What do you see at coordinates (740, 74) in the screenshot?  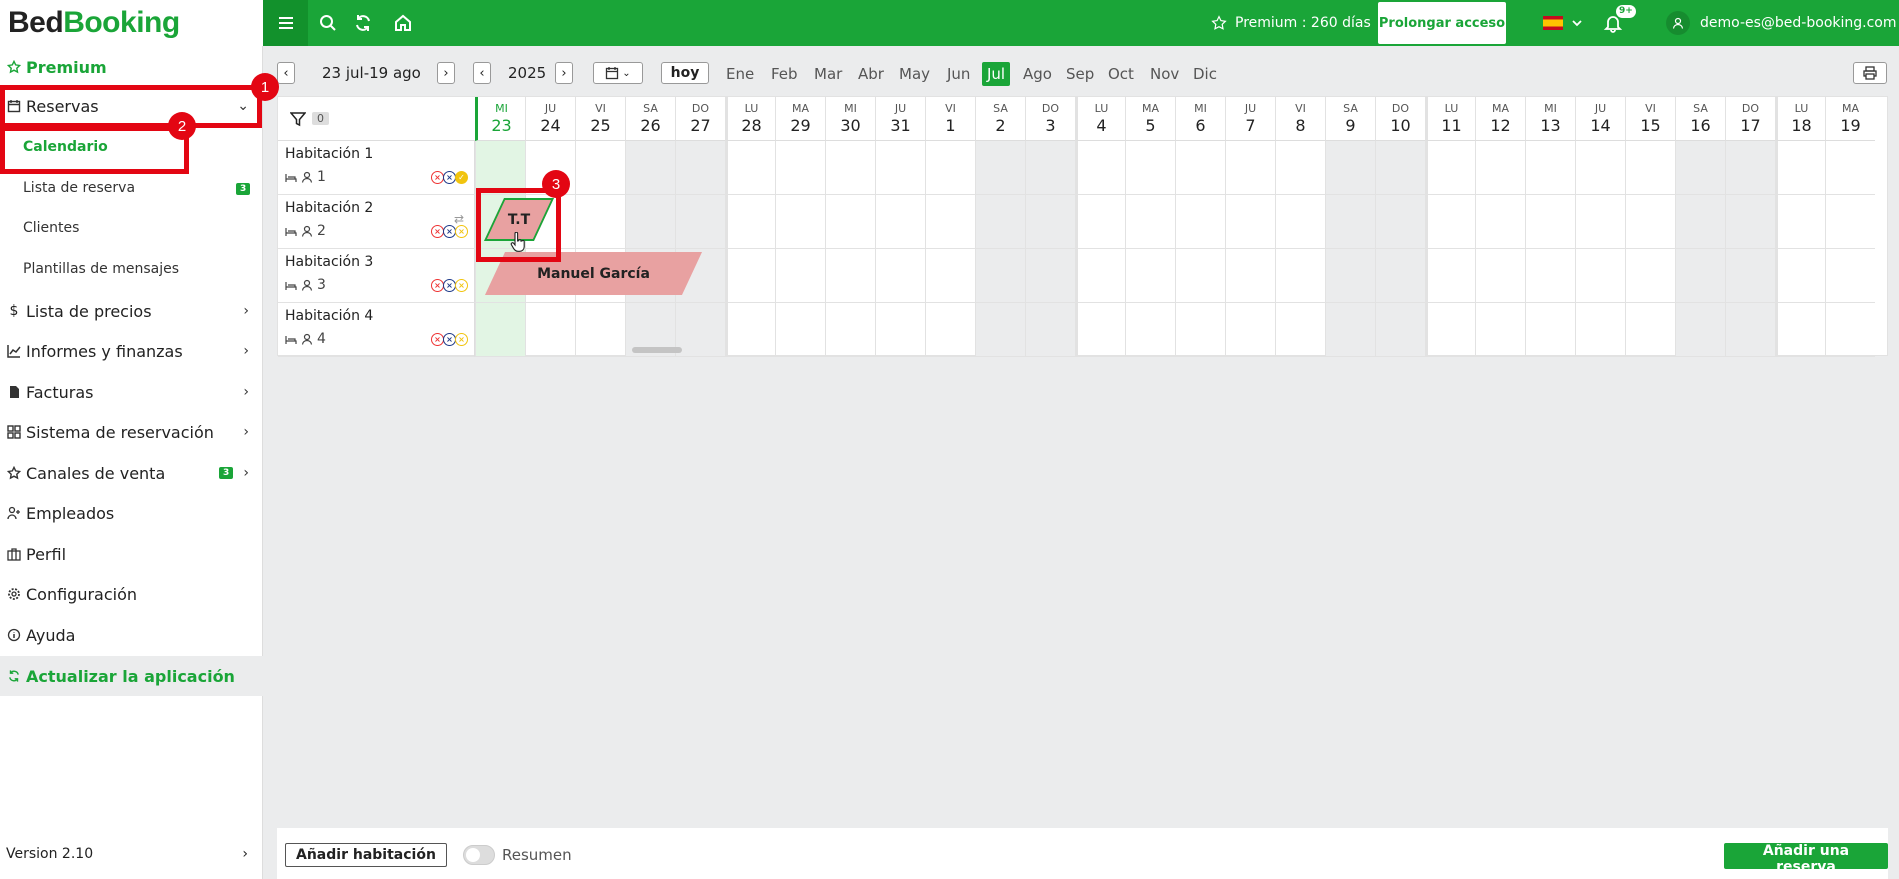 I see `month-ene: Ene` at bounding box center [740, 74].